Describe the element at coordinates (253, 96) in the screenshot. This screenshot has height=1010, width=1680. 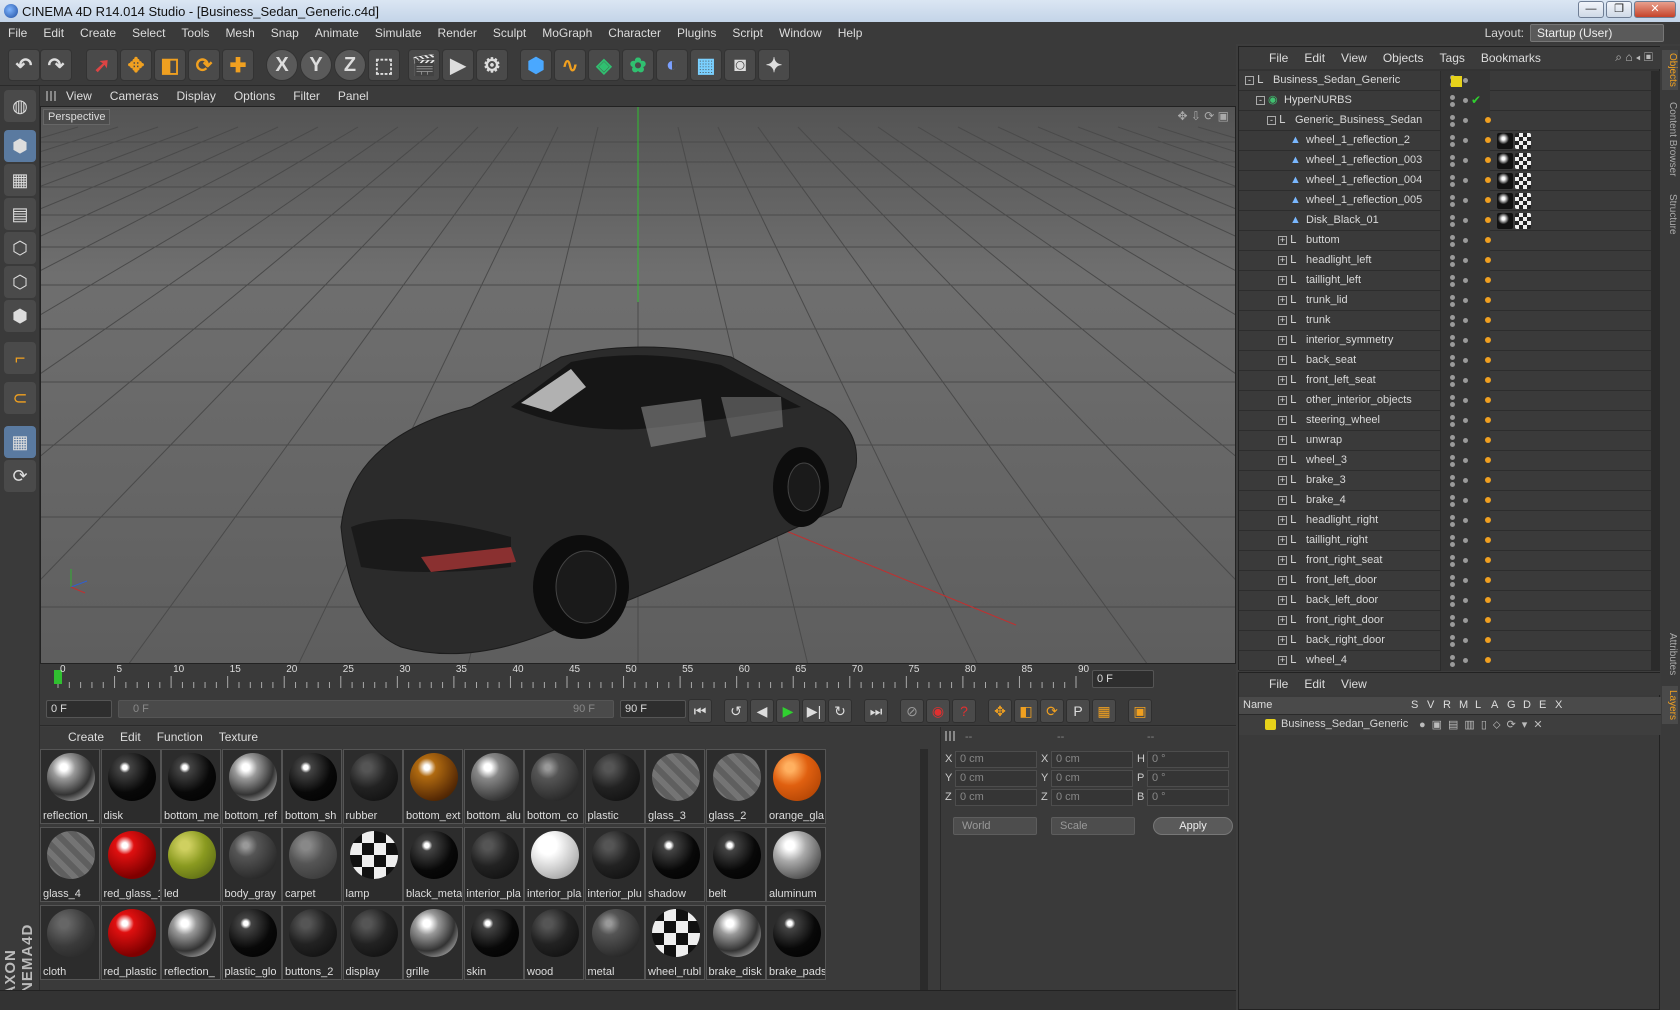
I see `viewport-menu-options: Options` at that location.